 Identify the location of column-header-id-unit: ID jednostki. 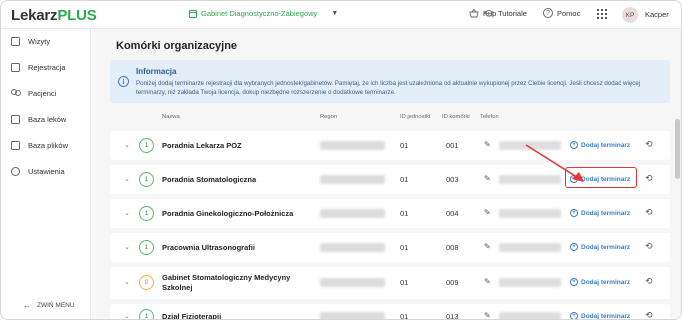
(415, 117).